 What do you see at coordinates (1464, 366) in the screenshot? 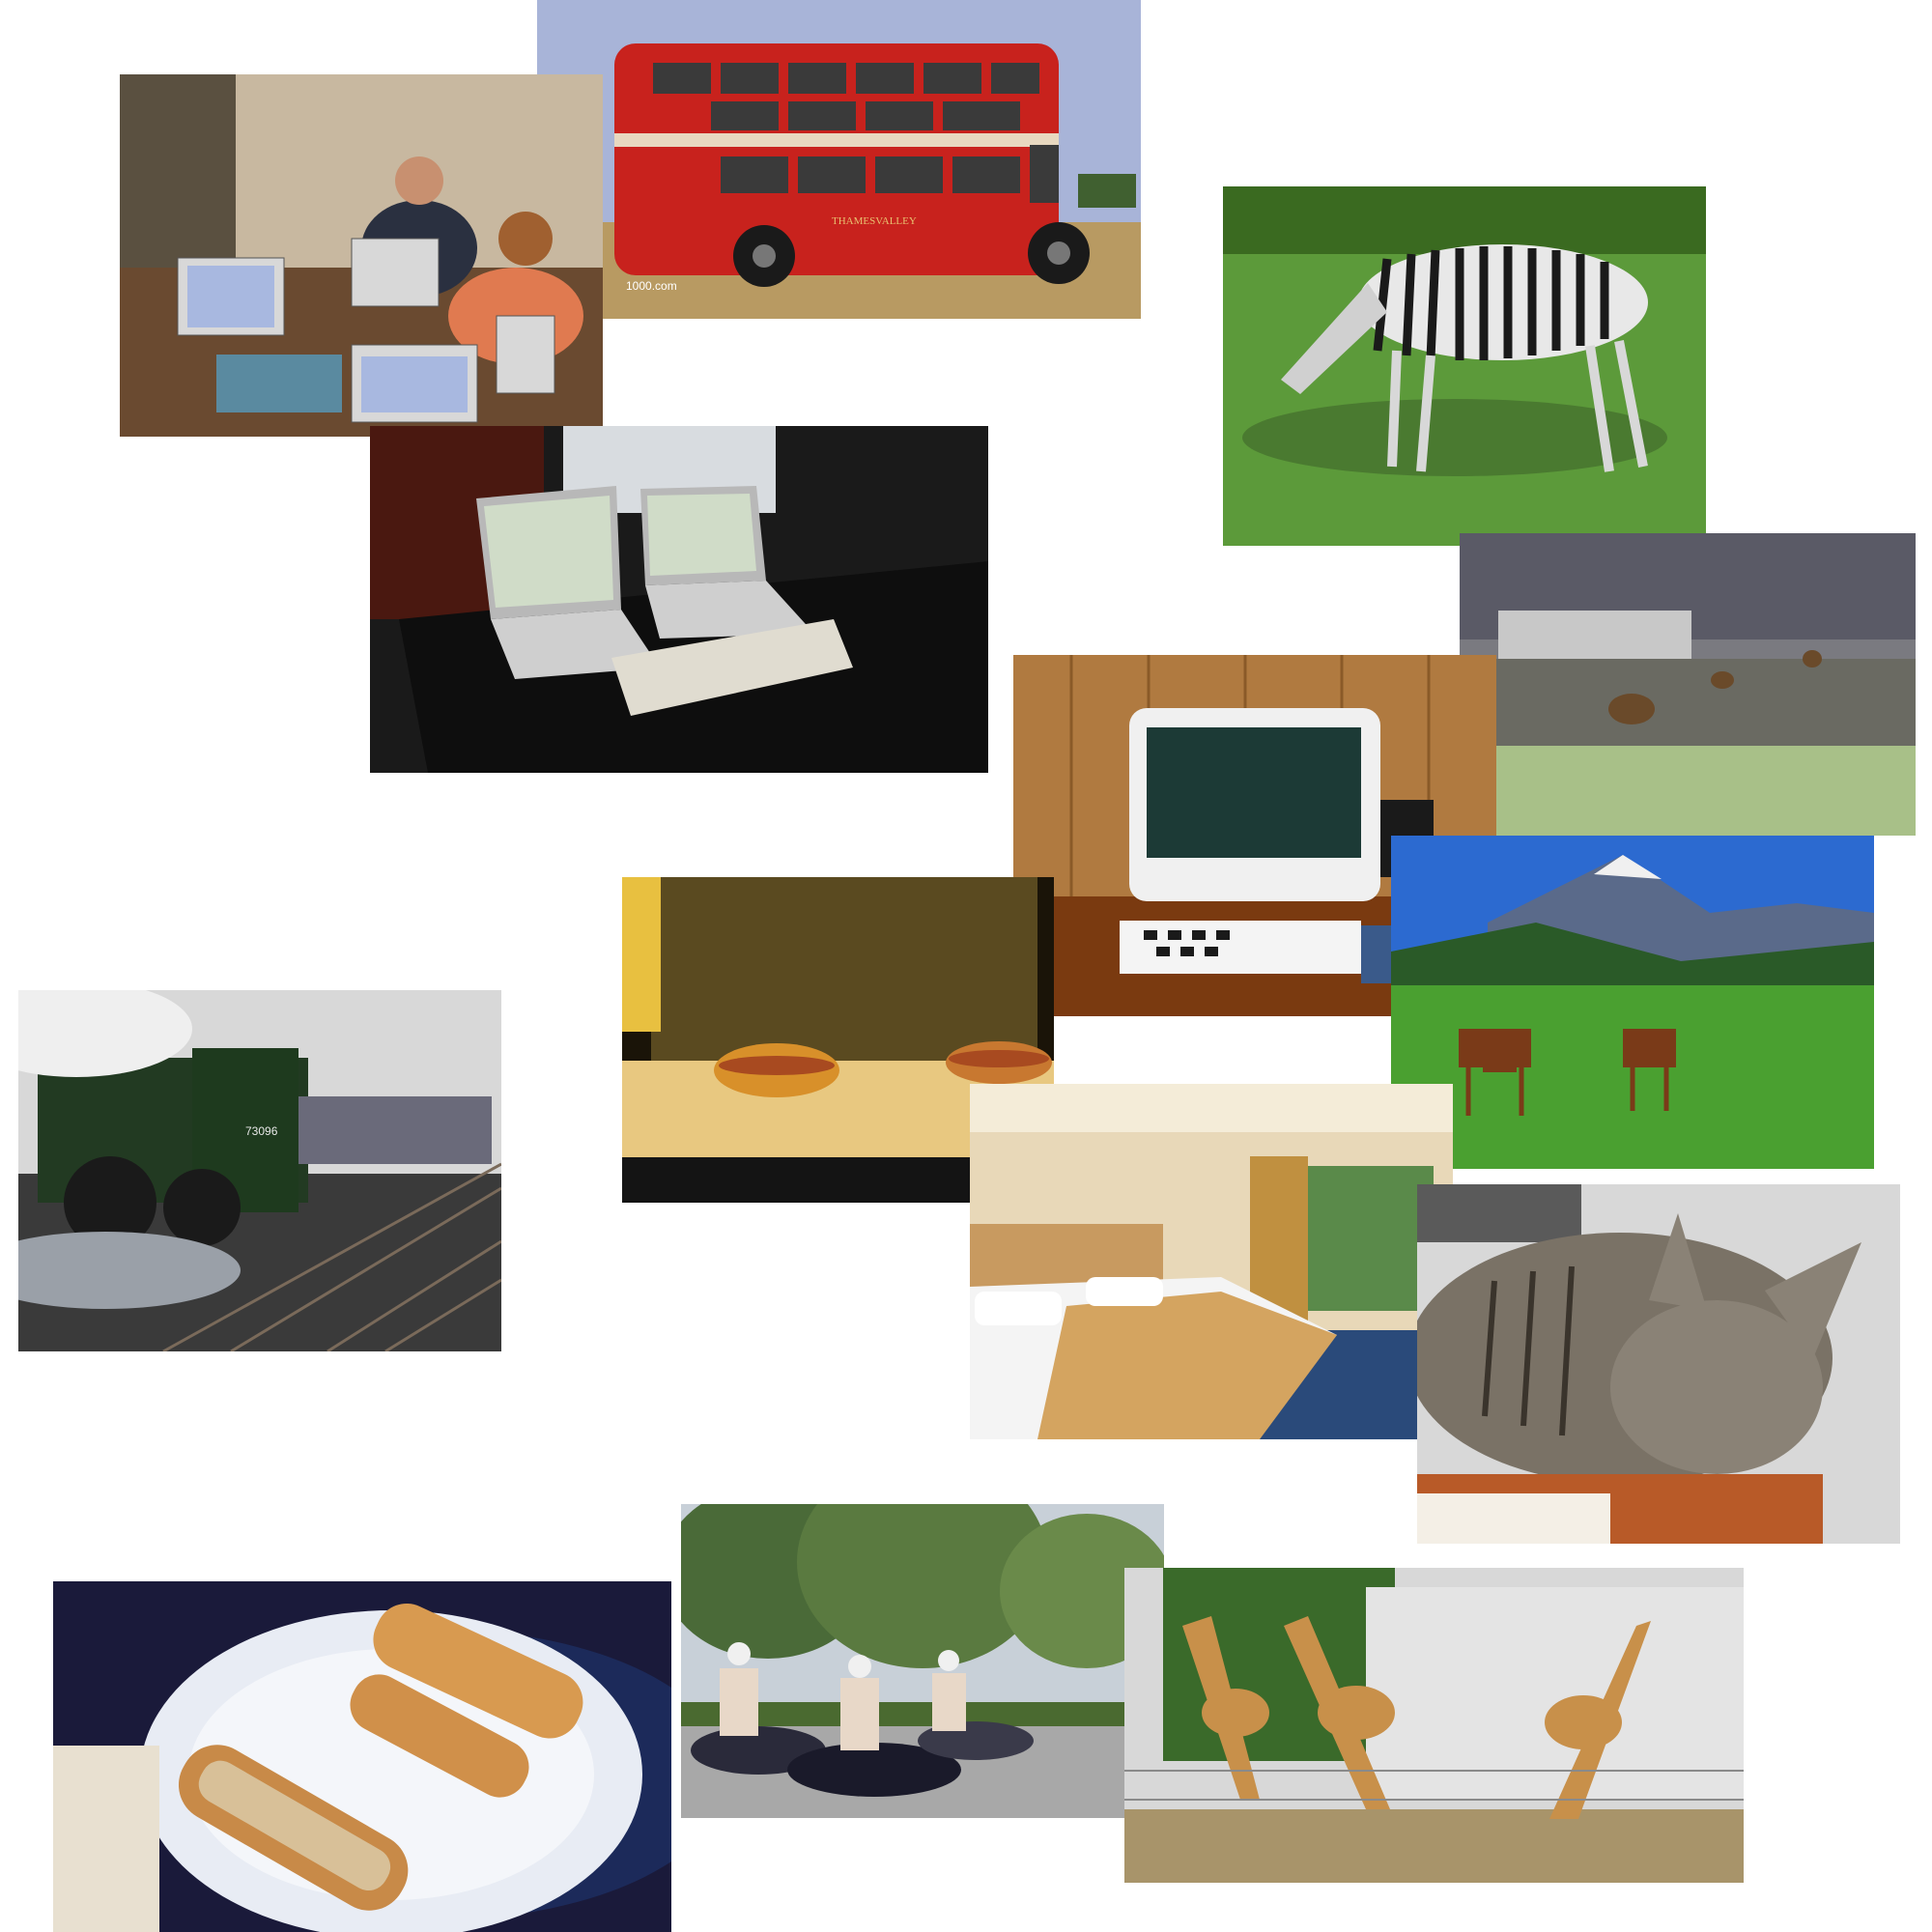
I see `photo-zebra` at bounding box center [1464, 366].